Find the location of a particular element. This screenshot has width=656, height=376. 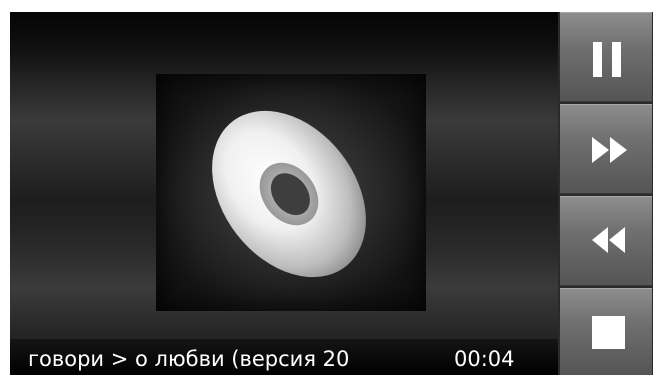

stop-icon is located at coordinates (608, 332).